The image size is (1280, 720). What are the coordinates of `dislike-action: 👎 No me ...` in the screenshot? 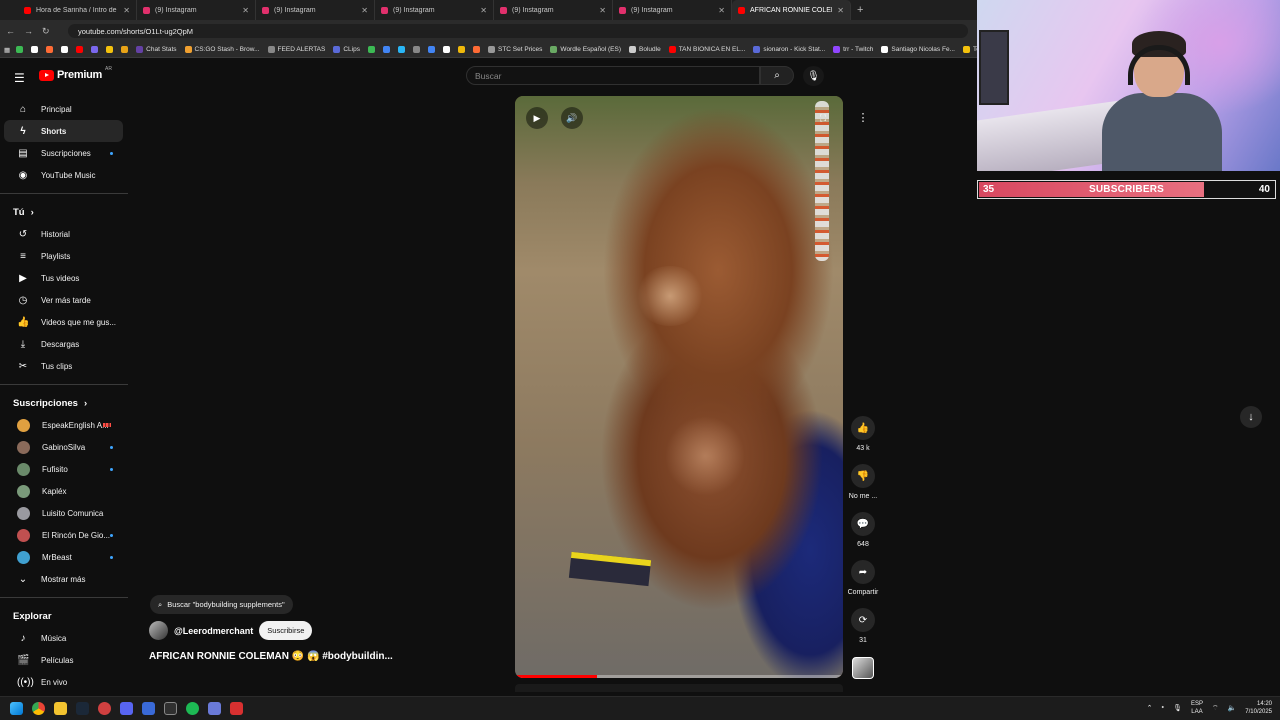 It's located at (863, 482).